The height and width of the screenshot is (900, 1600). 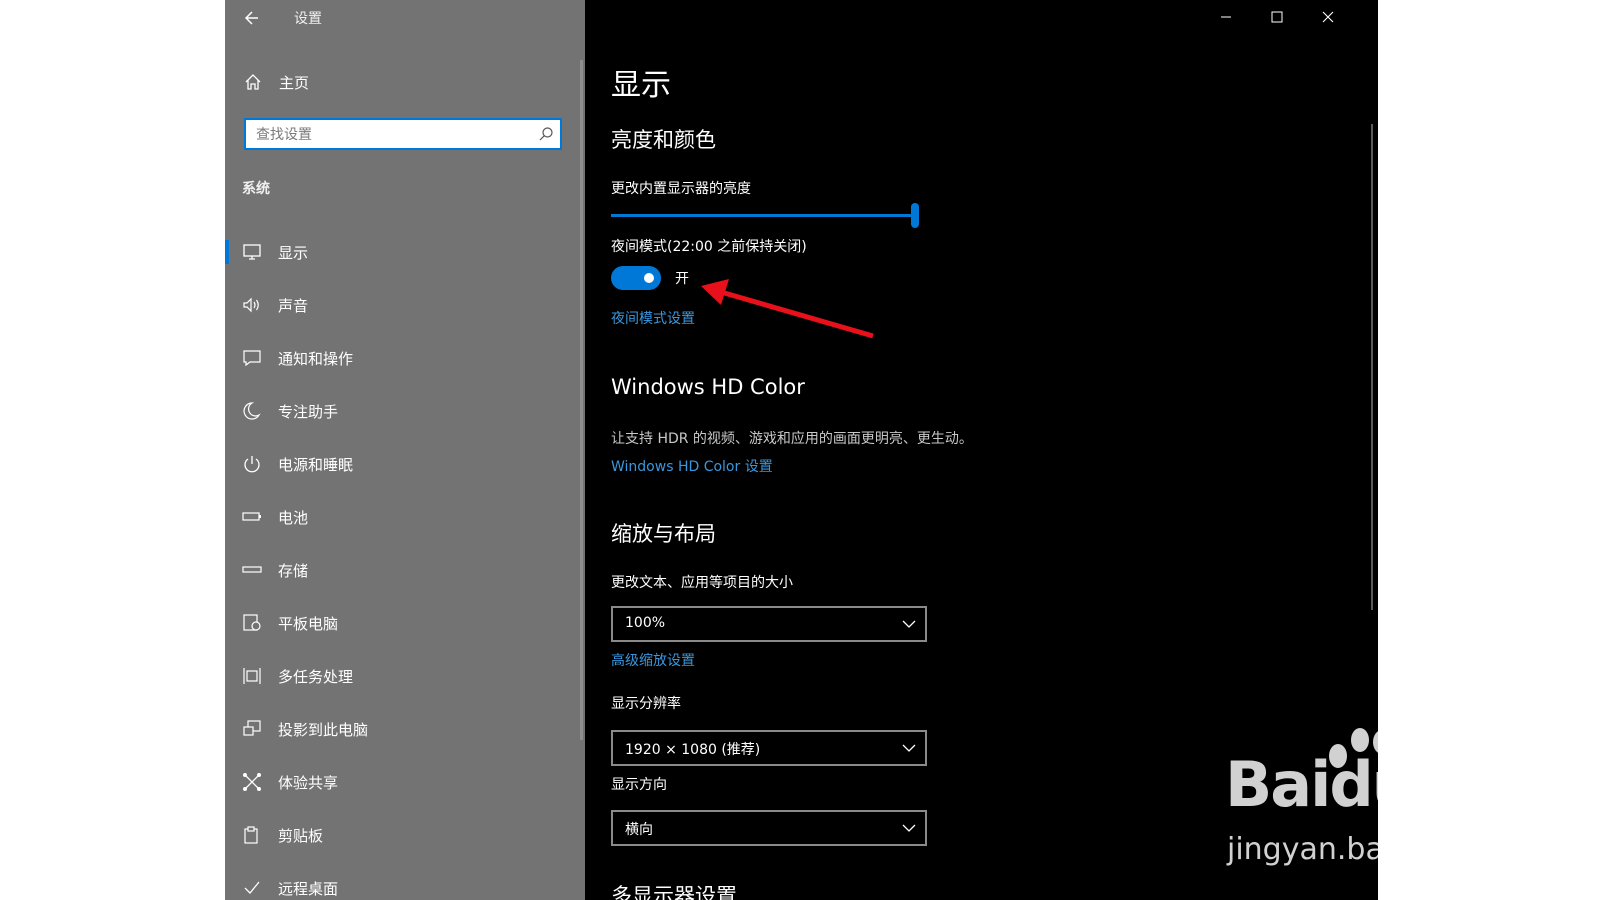 What do you see at coordinates (293, 518) in the screenshot?
I see `sidebar-item-label: 电池` at bounding box center [293, 518].